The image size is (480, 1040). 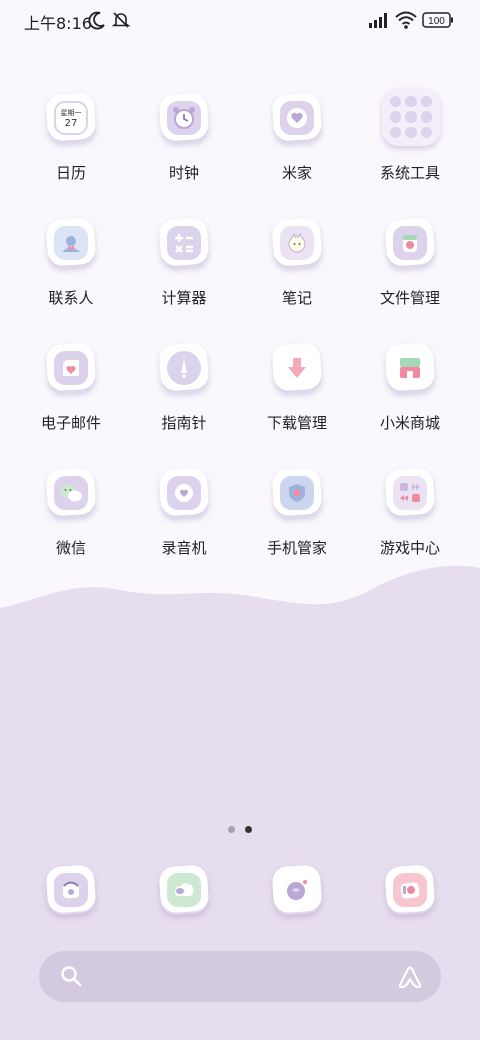 I want to click on dock-messages, so click(x=184, y=890).